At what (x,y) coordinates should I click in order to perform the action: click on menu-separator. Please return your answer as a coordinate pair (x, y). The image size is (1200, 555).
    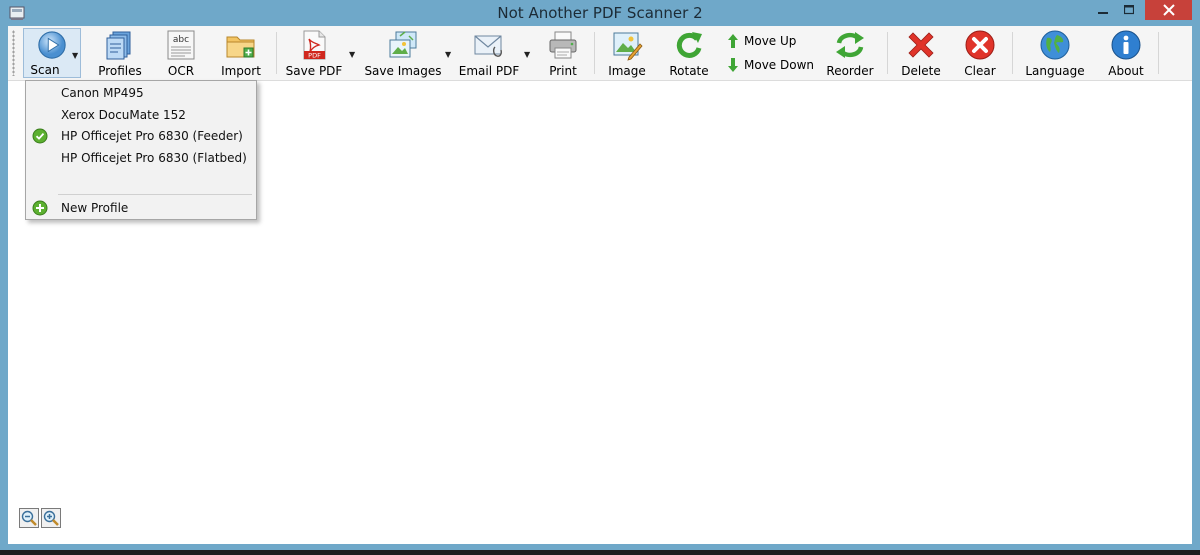
    Looking at the image, I should click on (155, 194).